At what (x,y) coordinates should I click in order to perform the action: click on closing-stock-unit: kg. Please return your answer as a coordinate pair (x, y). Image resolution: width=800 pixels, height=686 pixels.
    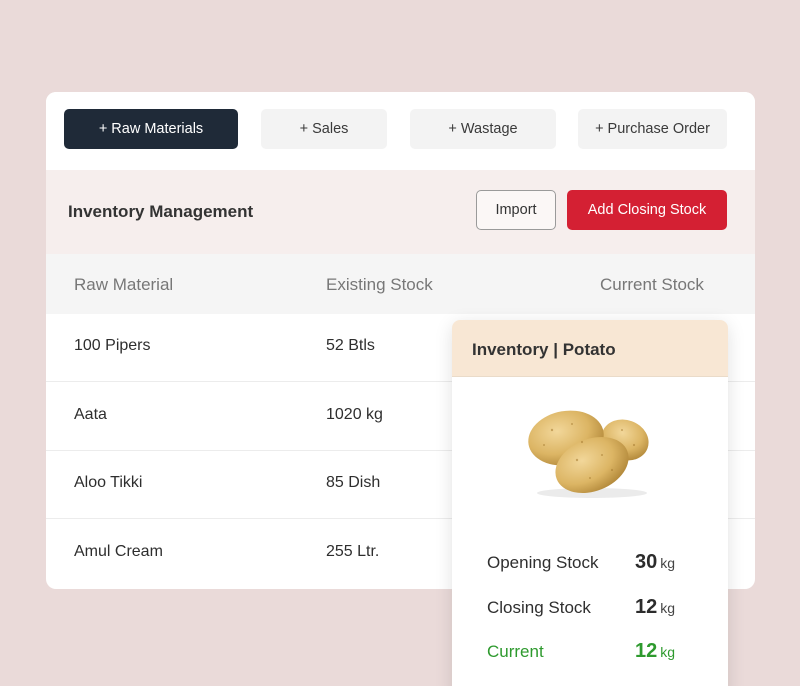
    Looking at the image, I should click on (668, 608).